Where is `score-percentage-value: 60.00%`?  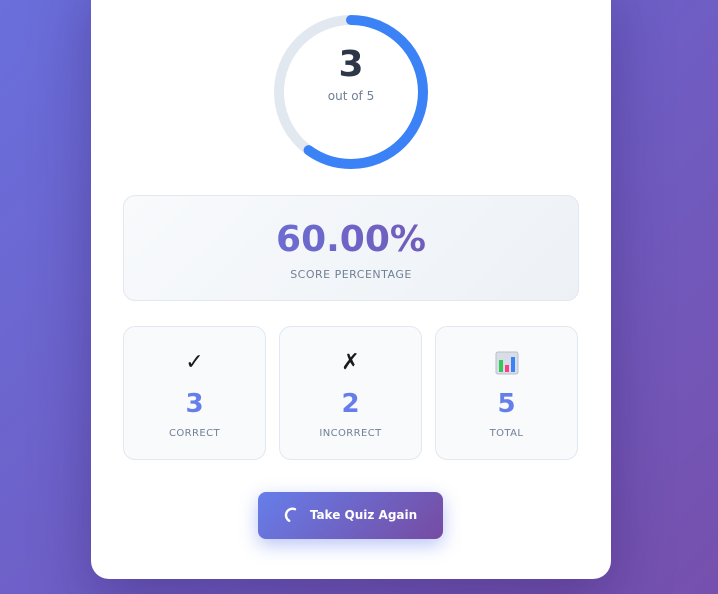 score-percentage-value: 60.00% is located at coordinates (351, 240).